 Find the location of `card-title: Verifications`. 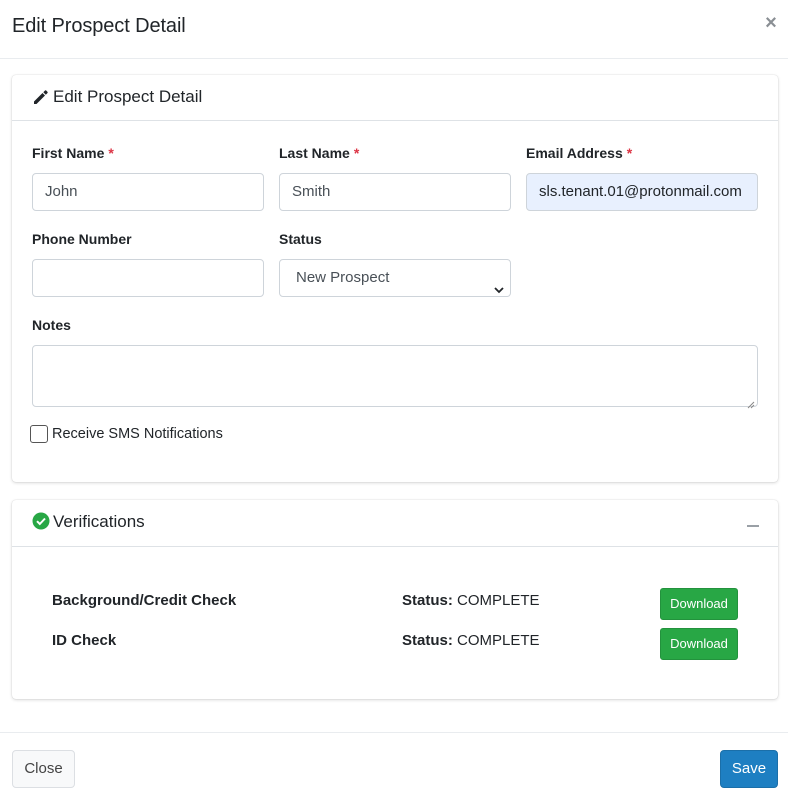

card-title: Verifications is located at coordinates (99, 521).